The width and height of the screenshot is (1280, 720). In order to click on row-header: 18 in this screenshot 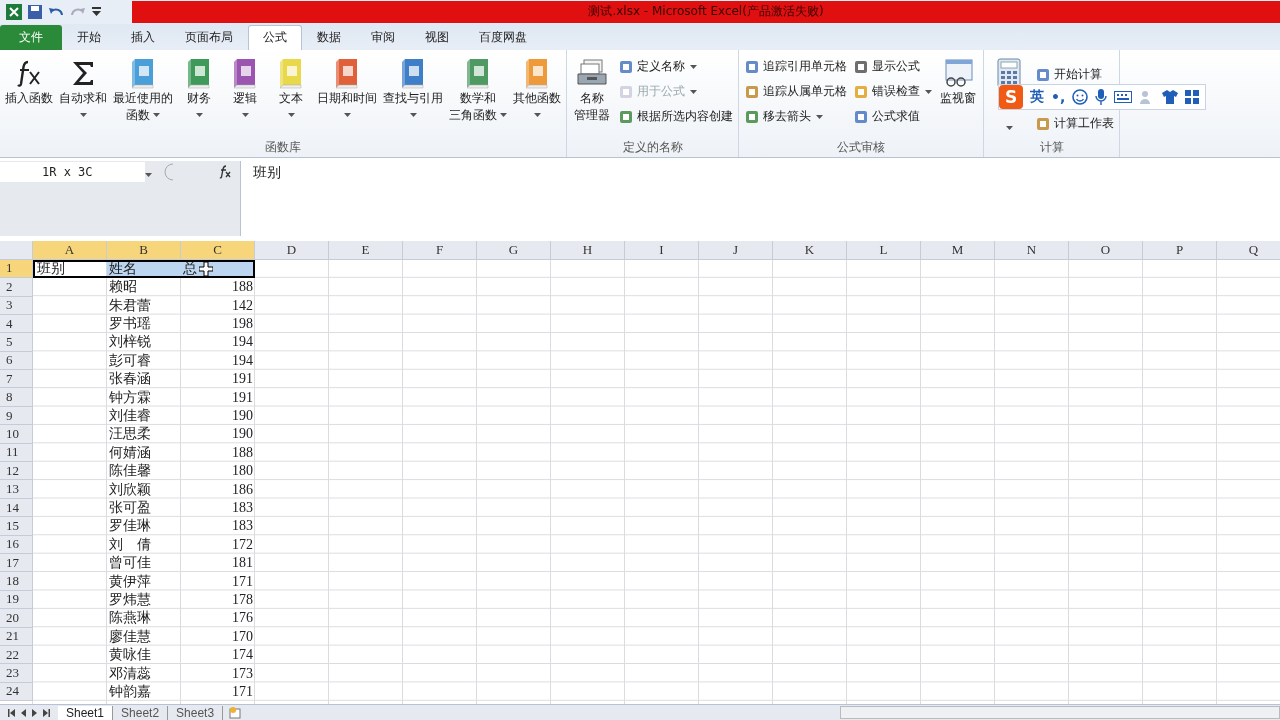, I will do `click(16, 581)`.